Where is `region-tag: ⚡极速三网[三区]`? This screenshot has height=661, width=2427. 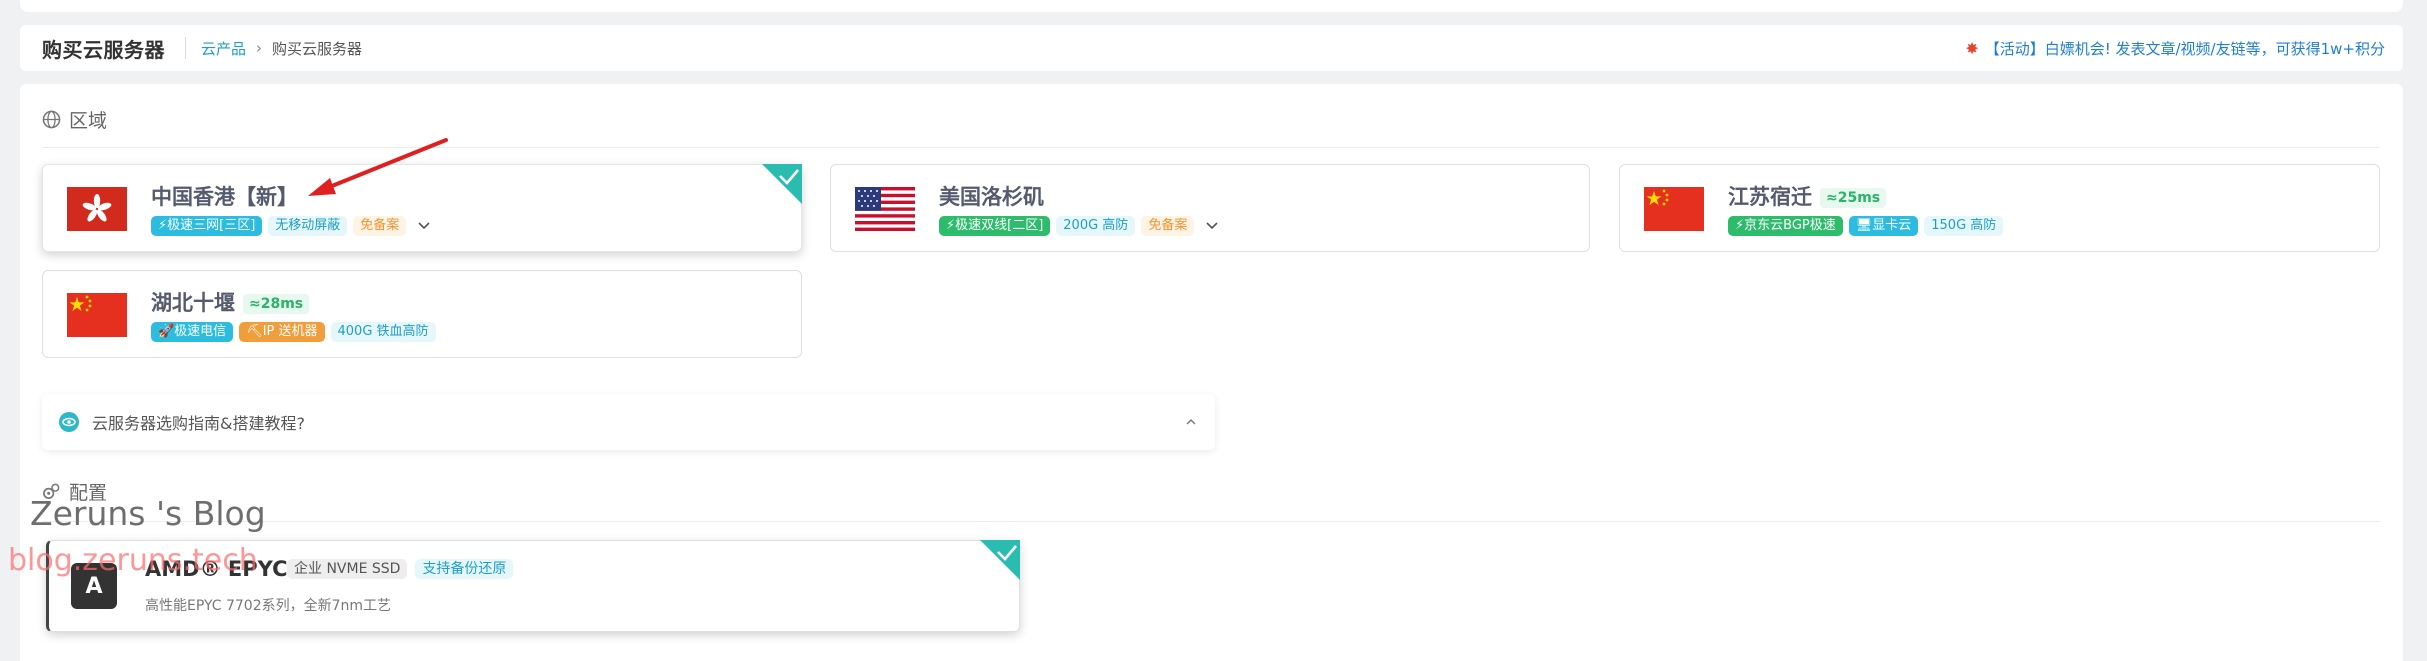
region-tag: ⚡极速三网[三区] is located at coordinates (207, 226).